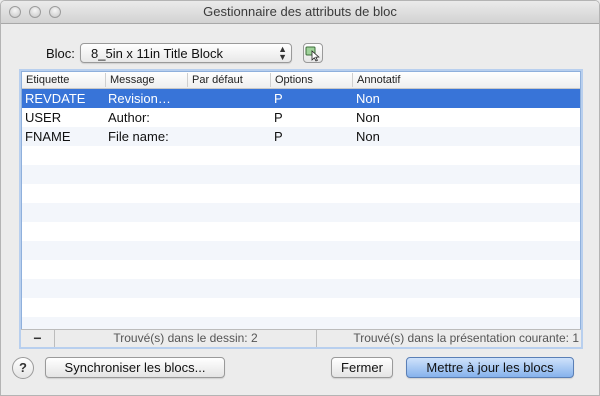 The image size is (600, 396). What do you see at coordinates (301, 98) in the screenshot?
I see `table-row: REVDATE Revision… P Non` at bounding box center [301, 98].